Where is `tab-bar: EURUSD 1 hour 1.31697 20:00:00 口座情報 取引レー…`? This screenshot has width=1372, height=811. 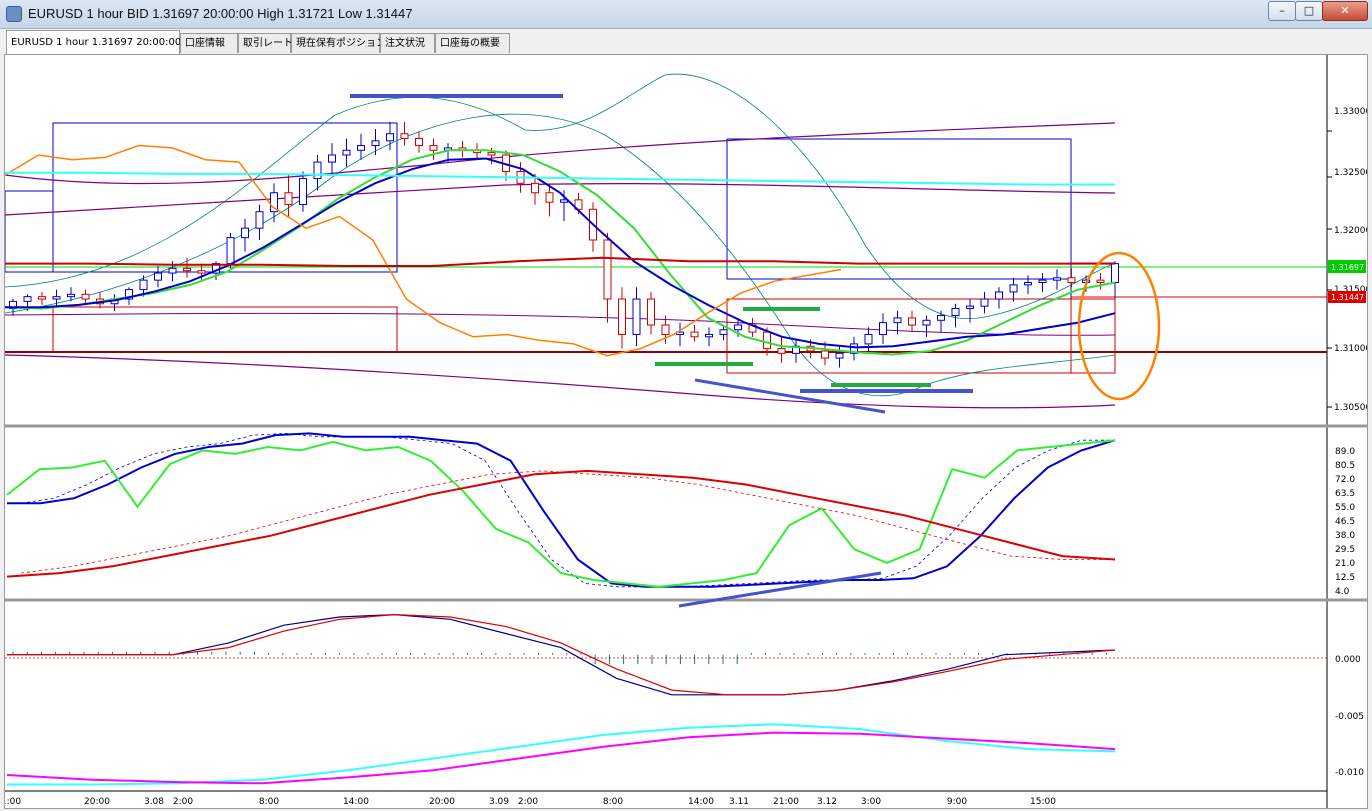
tab-bar: EURUSD 1 hour 1.31697 20:00:00 口座情報 取引レー… is located at coordinates (686, 42).